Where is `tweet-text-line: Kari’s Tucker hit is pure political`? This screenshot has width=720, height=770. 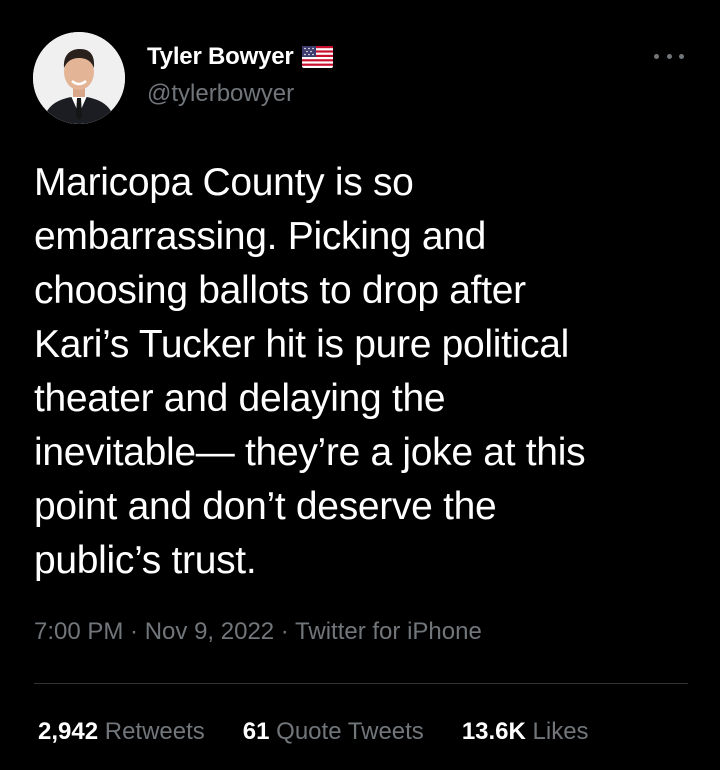 tweet-text-line: Kari’s Tucker hit is pure political is located at coordinates (302, 344).